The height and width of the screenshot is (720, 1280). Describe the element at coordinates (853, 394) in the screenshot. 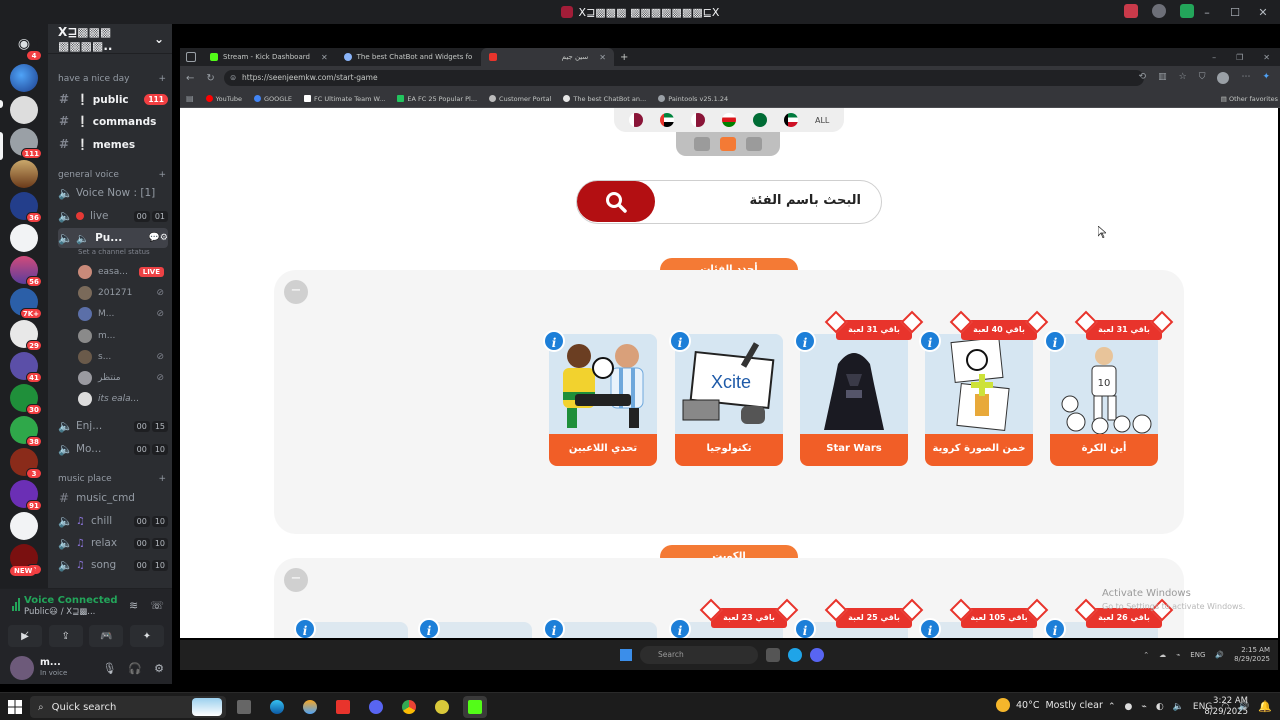

I see `category-card: Star Wars i باقي 31 لعبة` at that location.